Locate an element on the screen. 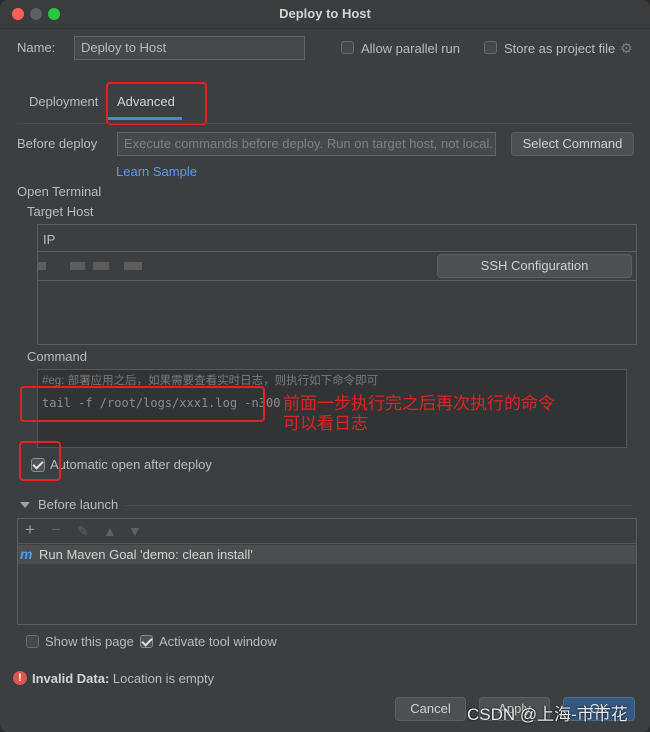  add-icon: + is located at coordinates (30, 529).